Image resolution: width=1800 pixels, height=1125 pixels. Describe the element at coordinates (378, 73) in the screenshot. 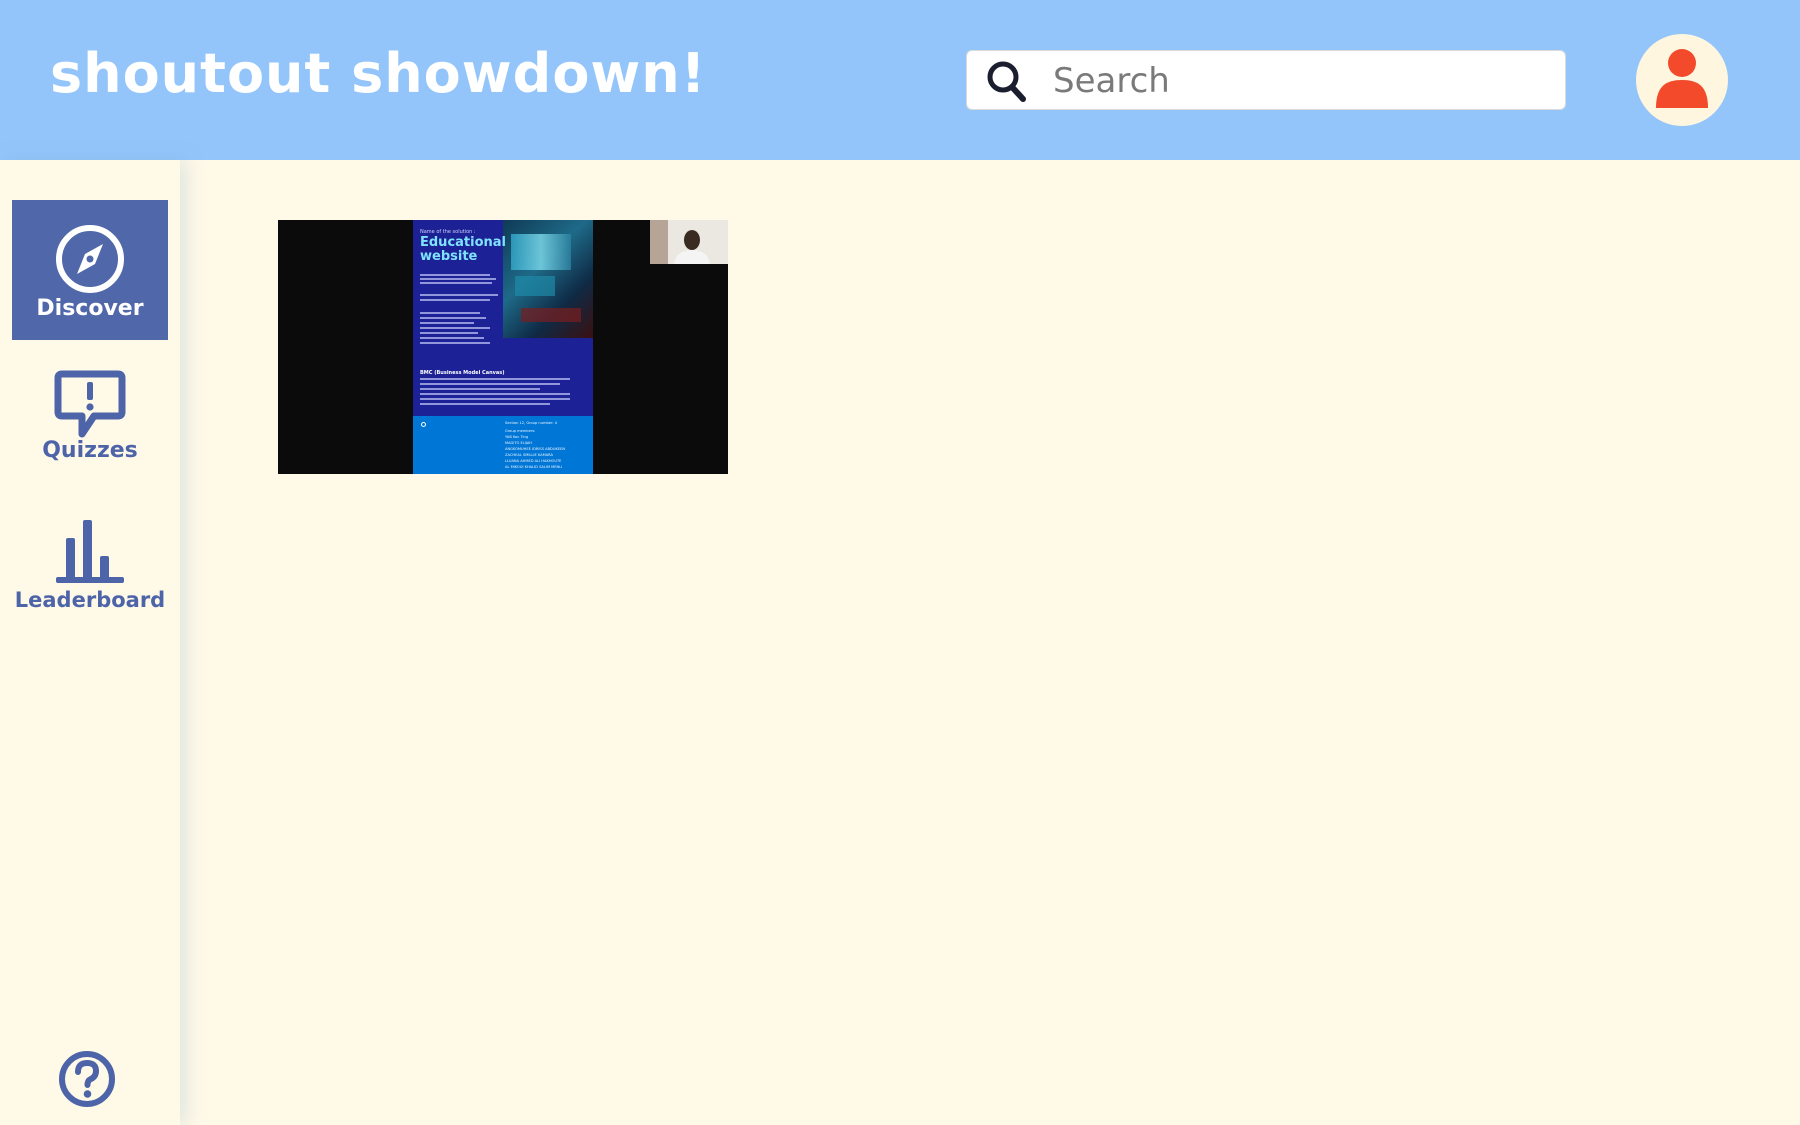

I see `app-title: shoutout showdown!` at that location.